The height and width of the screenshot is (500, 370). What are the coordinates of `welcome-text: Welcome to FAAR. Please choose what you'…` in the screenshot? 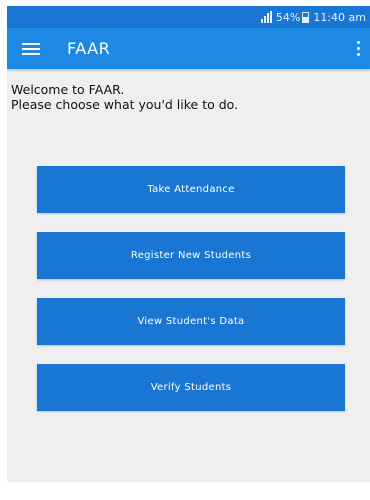 It's located at (190, 97).